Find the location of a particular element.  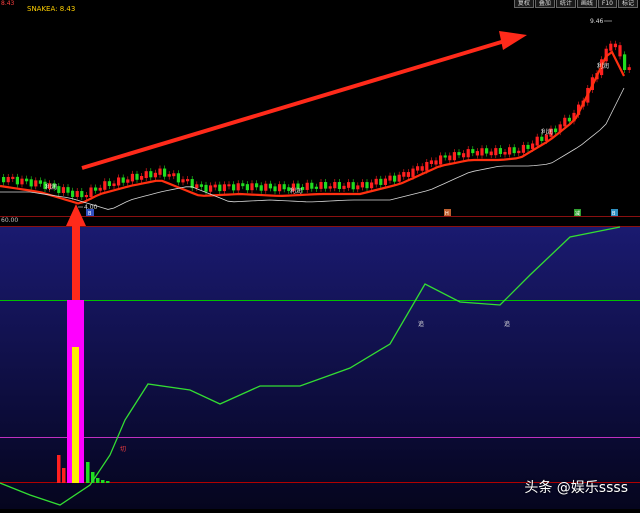

stock-code: 8.43 is located at coordinates (8, 3).